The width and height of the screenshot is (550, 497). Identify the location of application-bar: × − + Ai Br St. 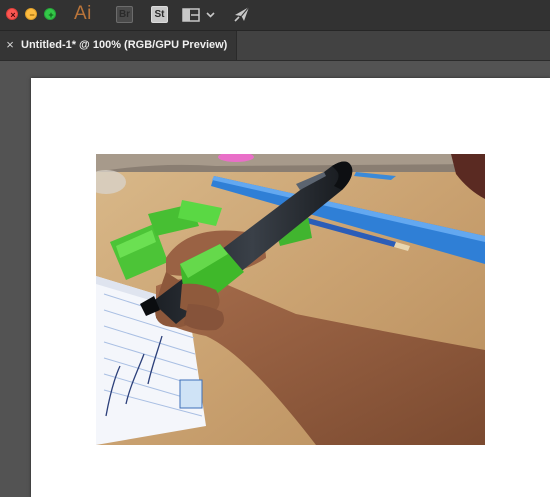
(275, 15).